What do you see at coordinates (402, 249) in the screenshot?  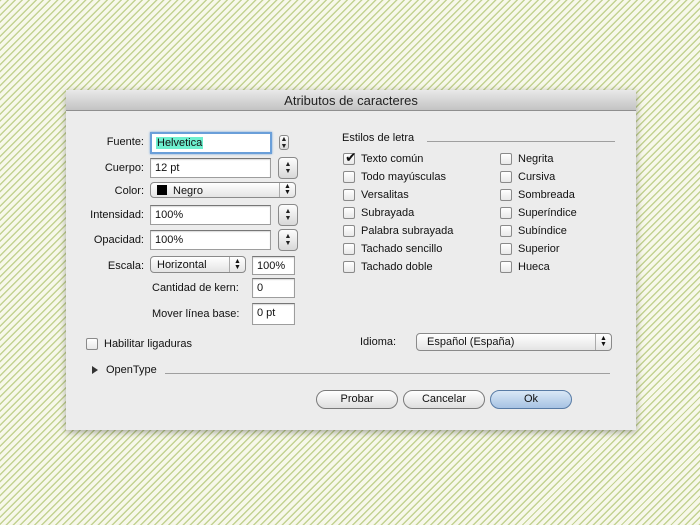 I see `style-option-label: Tachado sencillo` at bounding box center [402, 249].